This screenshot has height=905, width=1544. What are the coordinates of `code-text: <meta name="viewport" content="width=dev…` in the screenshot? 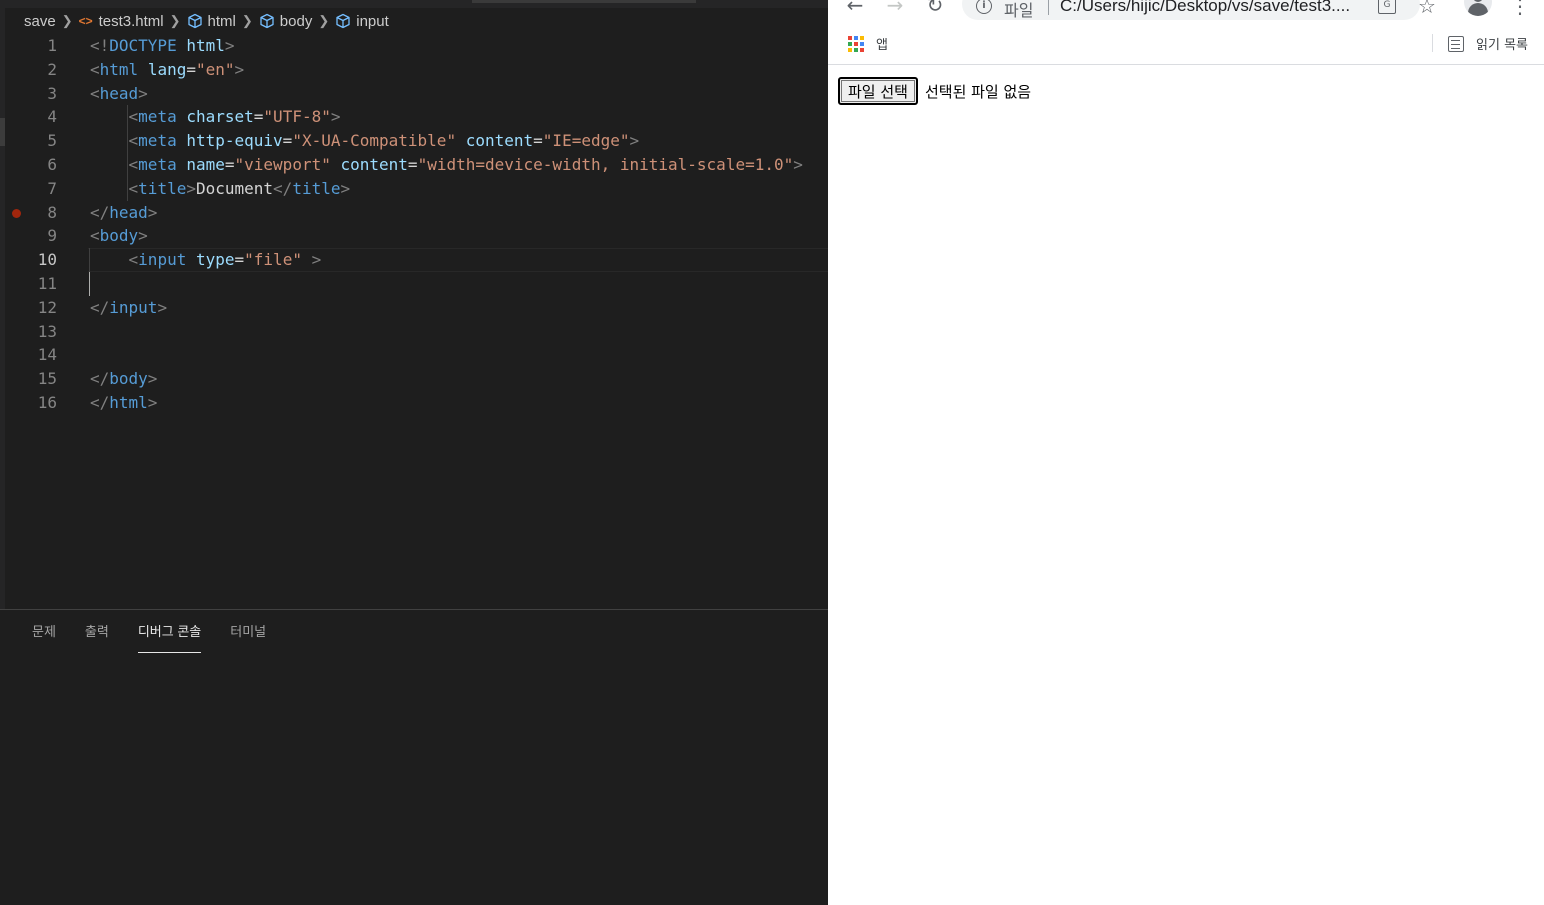 It's located at (446, 165).